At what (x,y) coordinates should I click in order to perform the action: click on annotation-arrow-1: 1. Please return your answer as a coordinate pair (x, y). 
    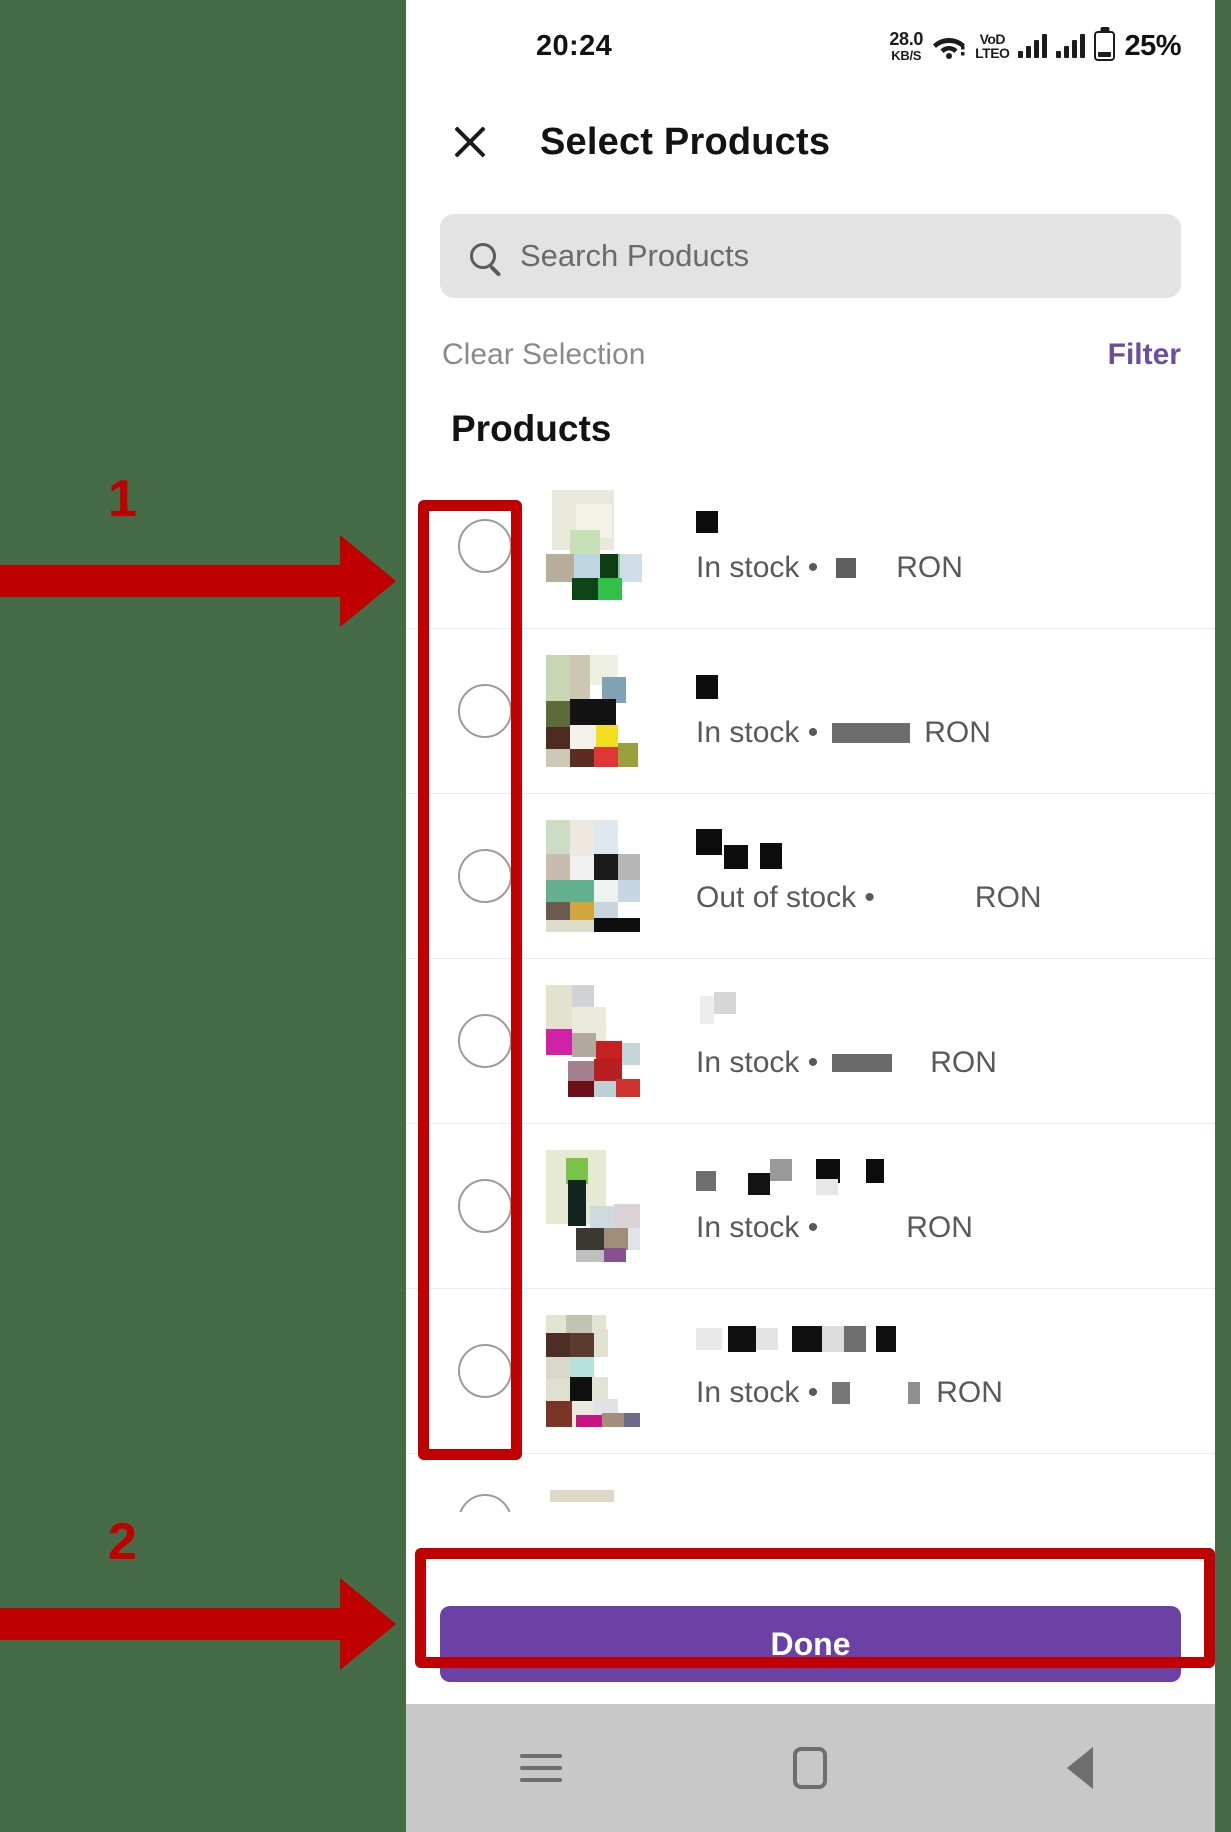
    Looking at the image, I should click on (198, 548).